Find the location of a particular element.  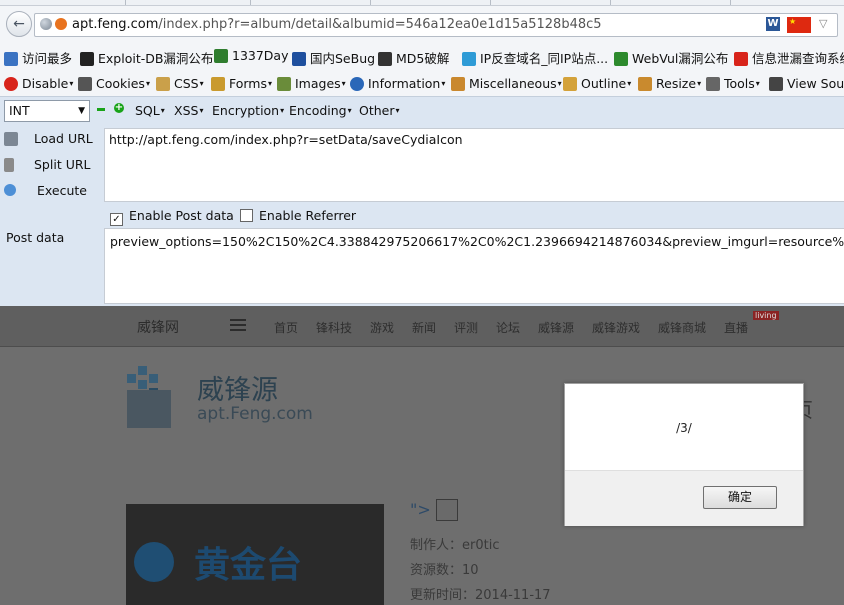

checkmark-icon: ✓ is located at coordinates (116, 219).